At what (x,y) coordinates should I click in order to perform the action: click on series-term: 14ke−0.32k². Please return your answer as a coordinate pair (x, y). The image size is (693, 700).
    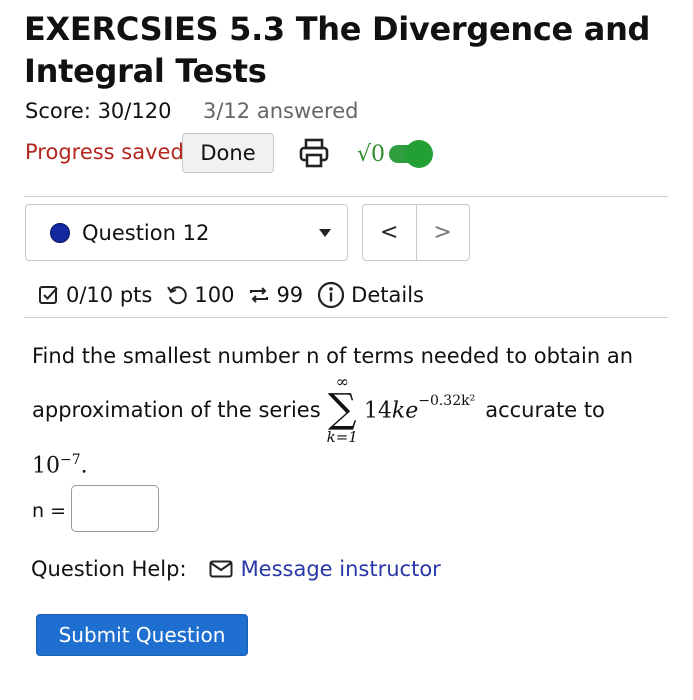
    Looking at the image, I should click on (419, 408).